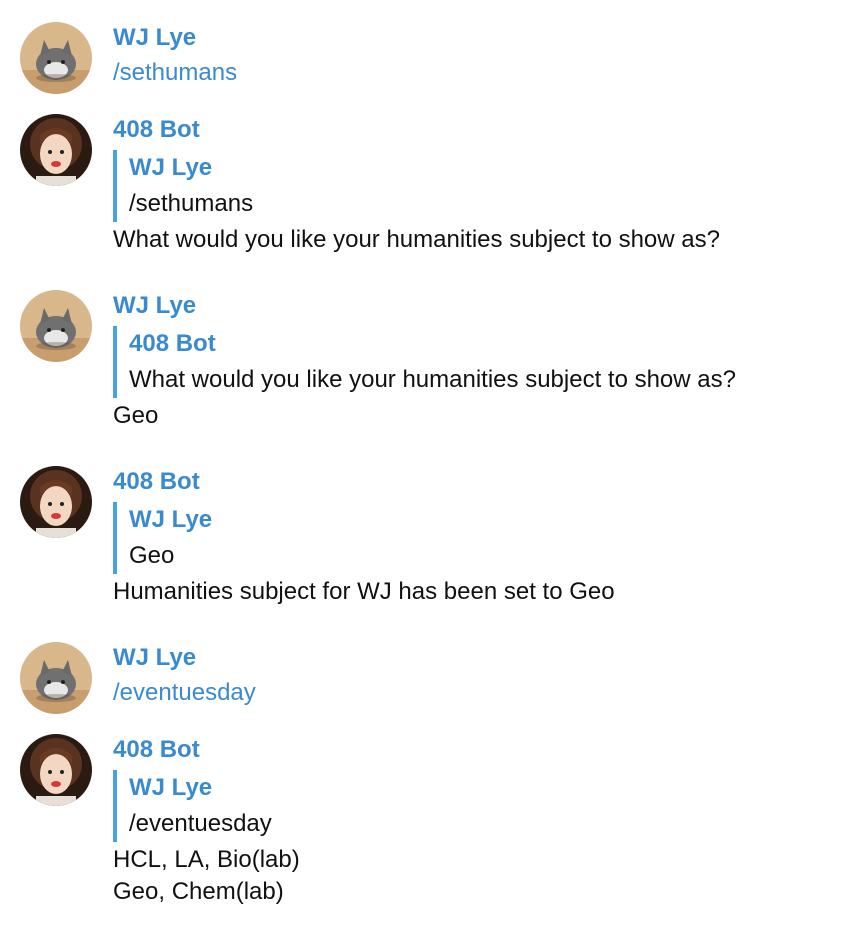 The image size is (842, 940). I want to click on reply-sender-name: 408 Bot, so click(172, 343).